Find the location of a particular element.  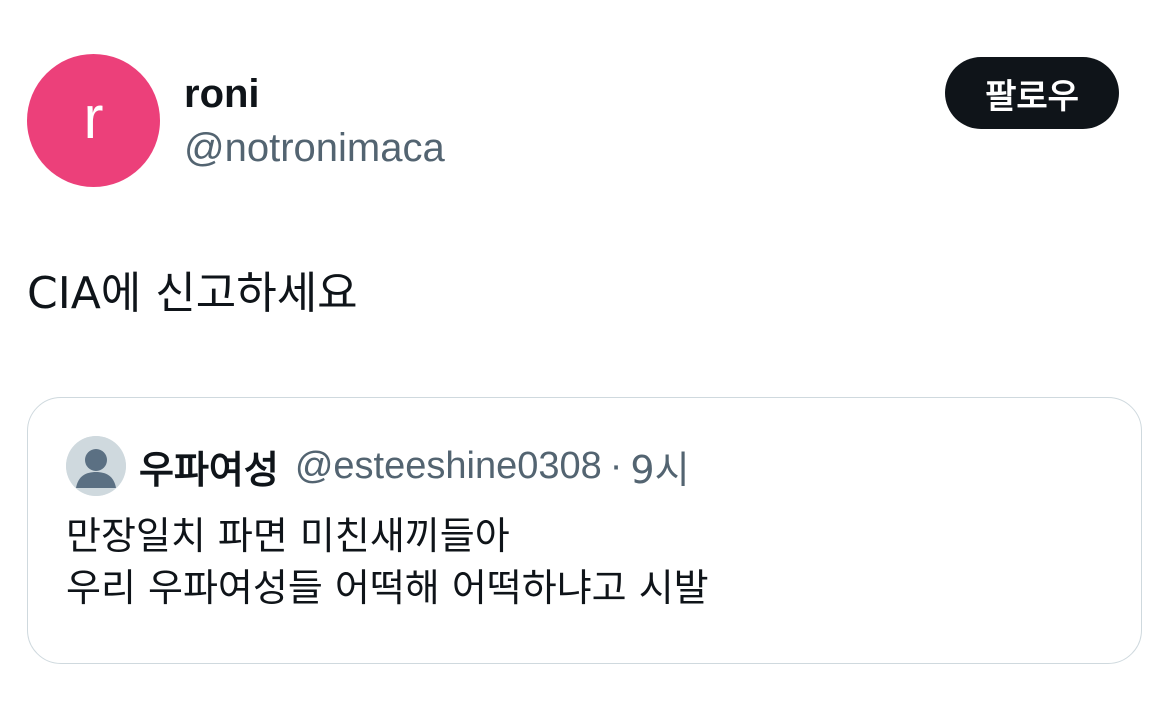

quoted-timestamp: 9시 is located at coordinates (659, 466).